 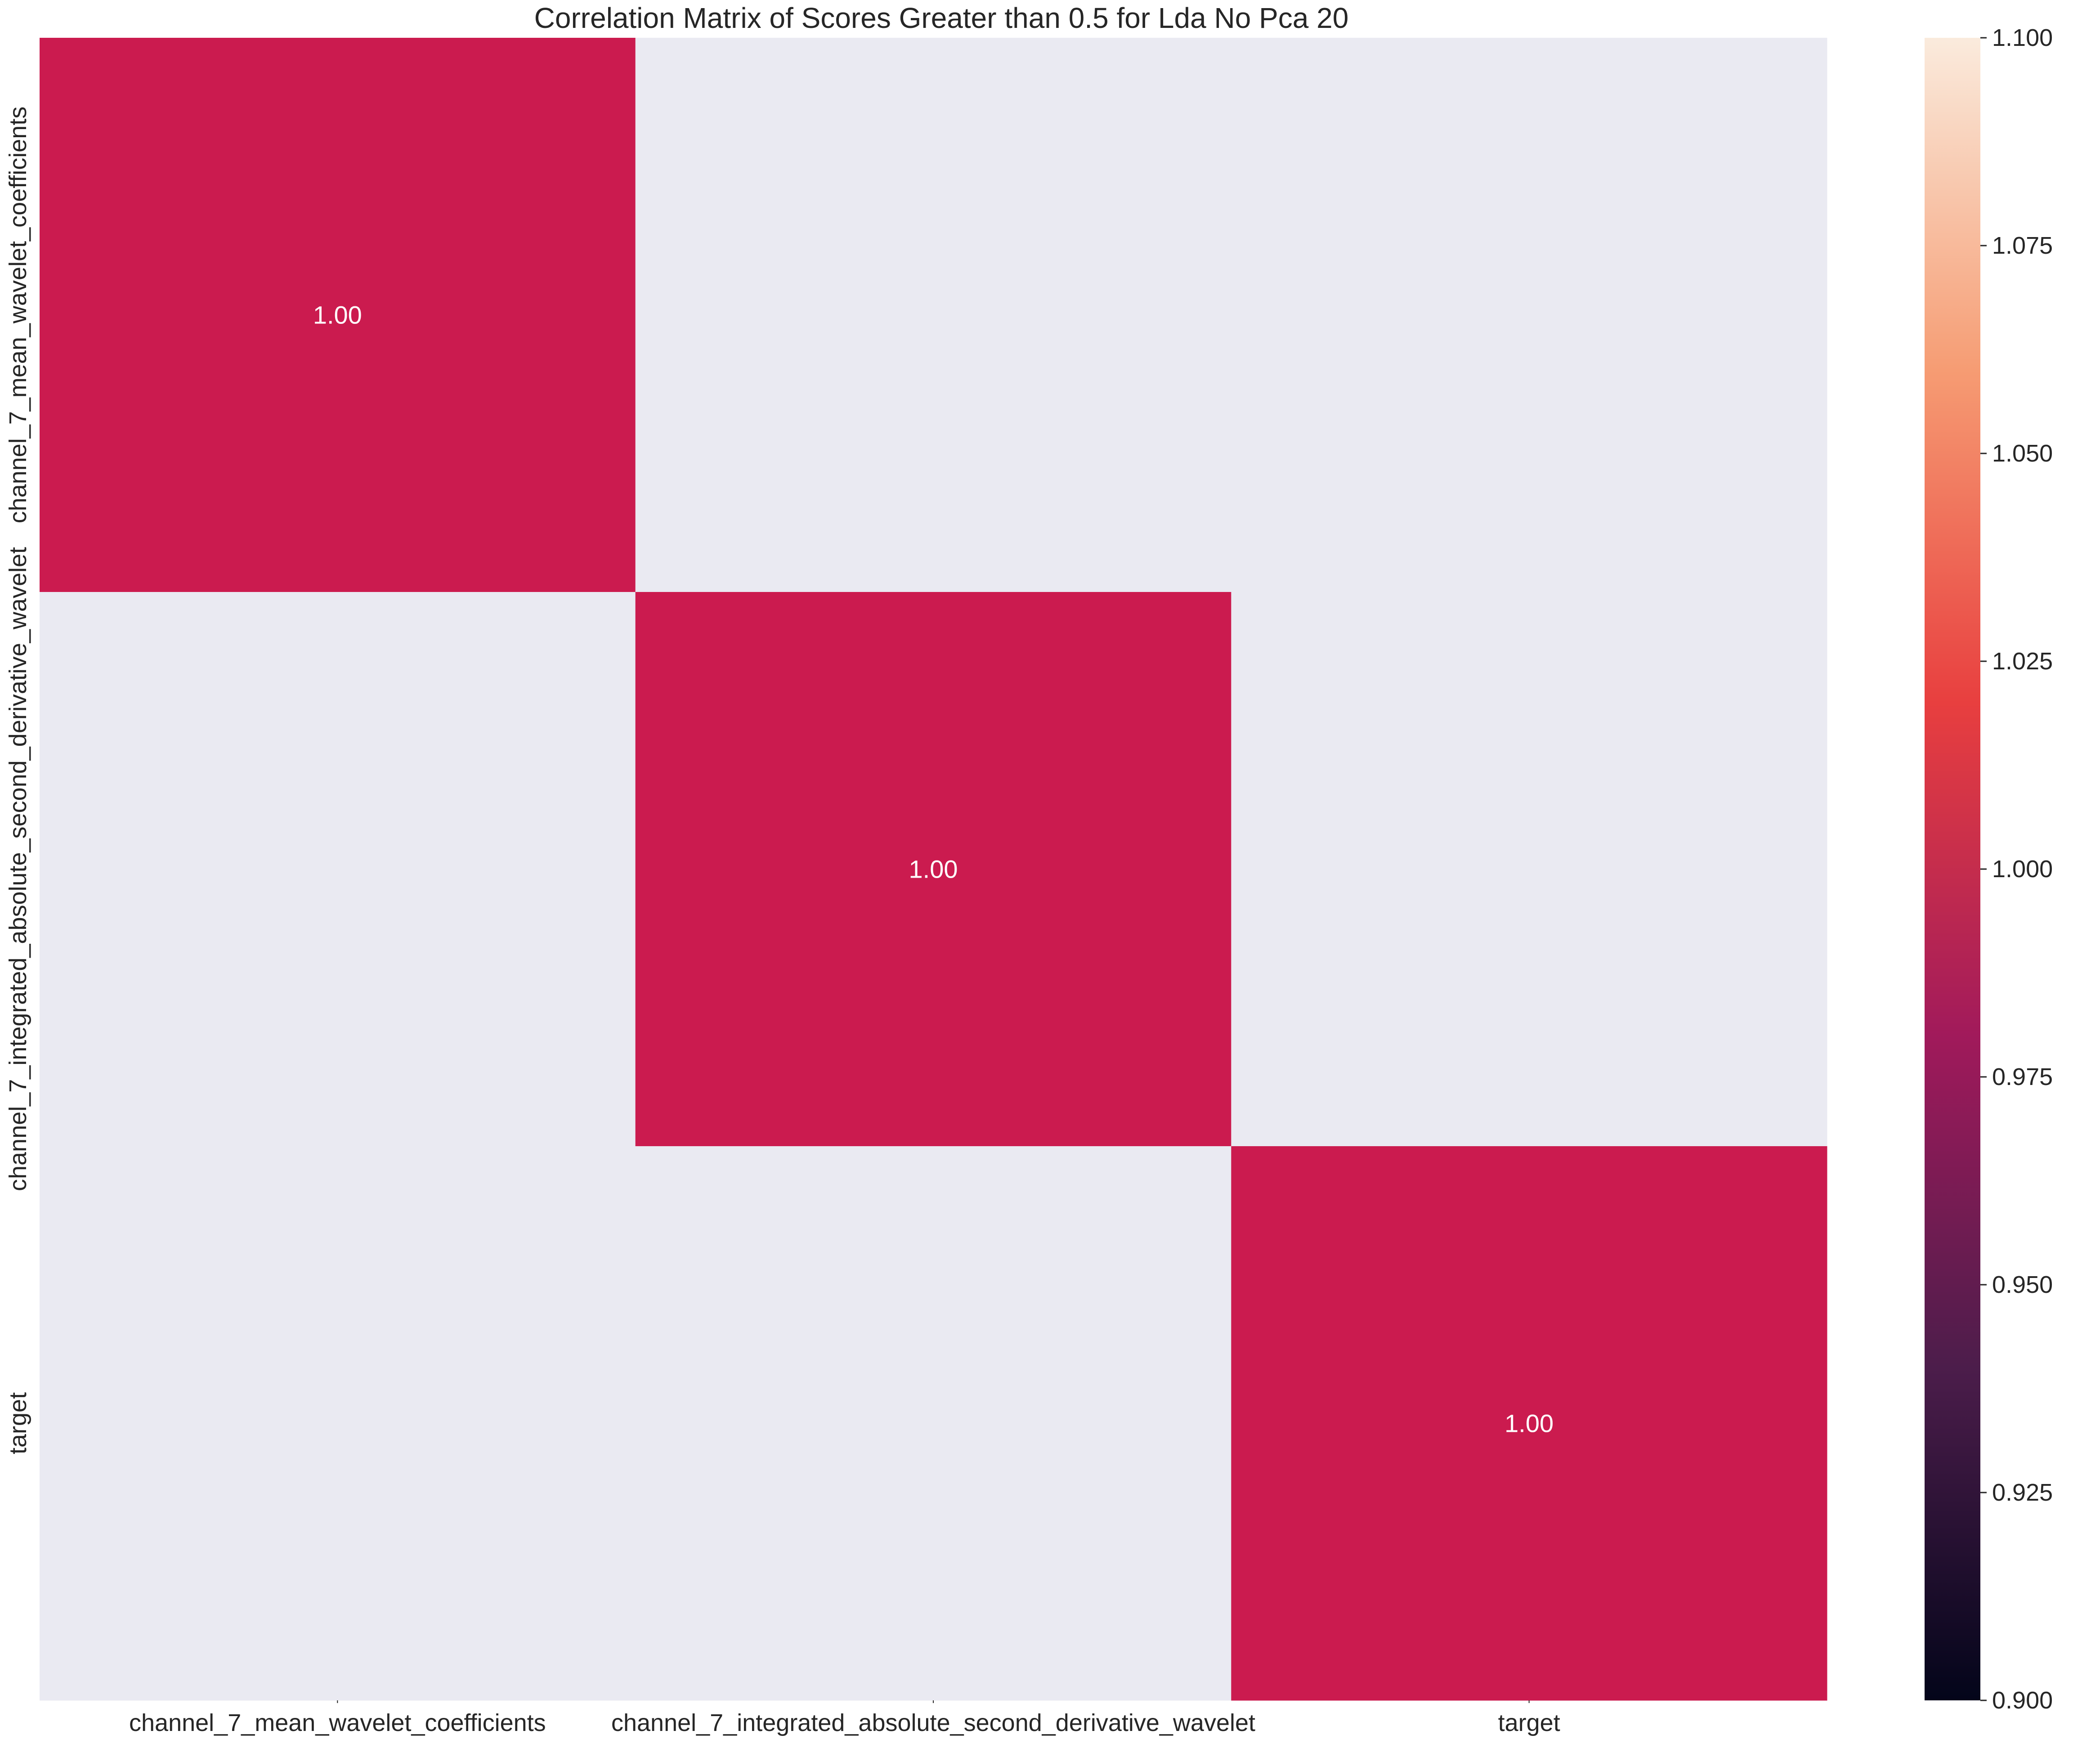 What do you see at coordinates (1529, 1722) in the screenshot?
I see `x-tick-label: target` at bounding box center [1529, 1722].